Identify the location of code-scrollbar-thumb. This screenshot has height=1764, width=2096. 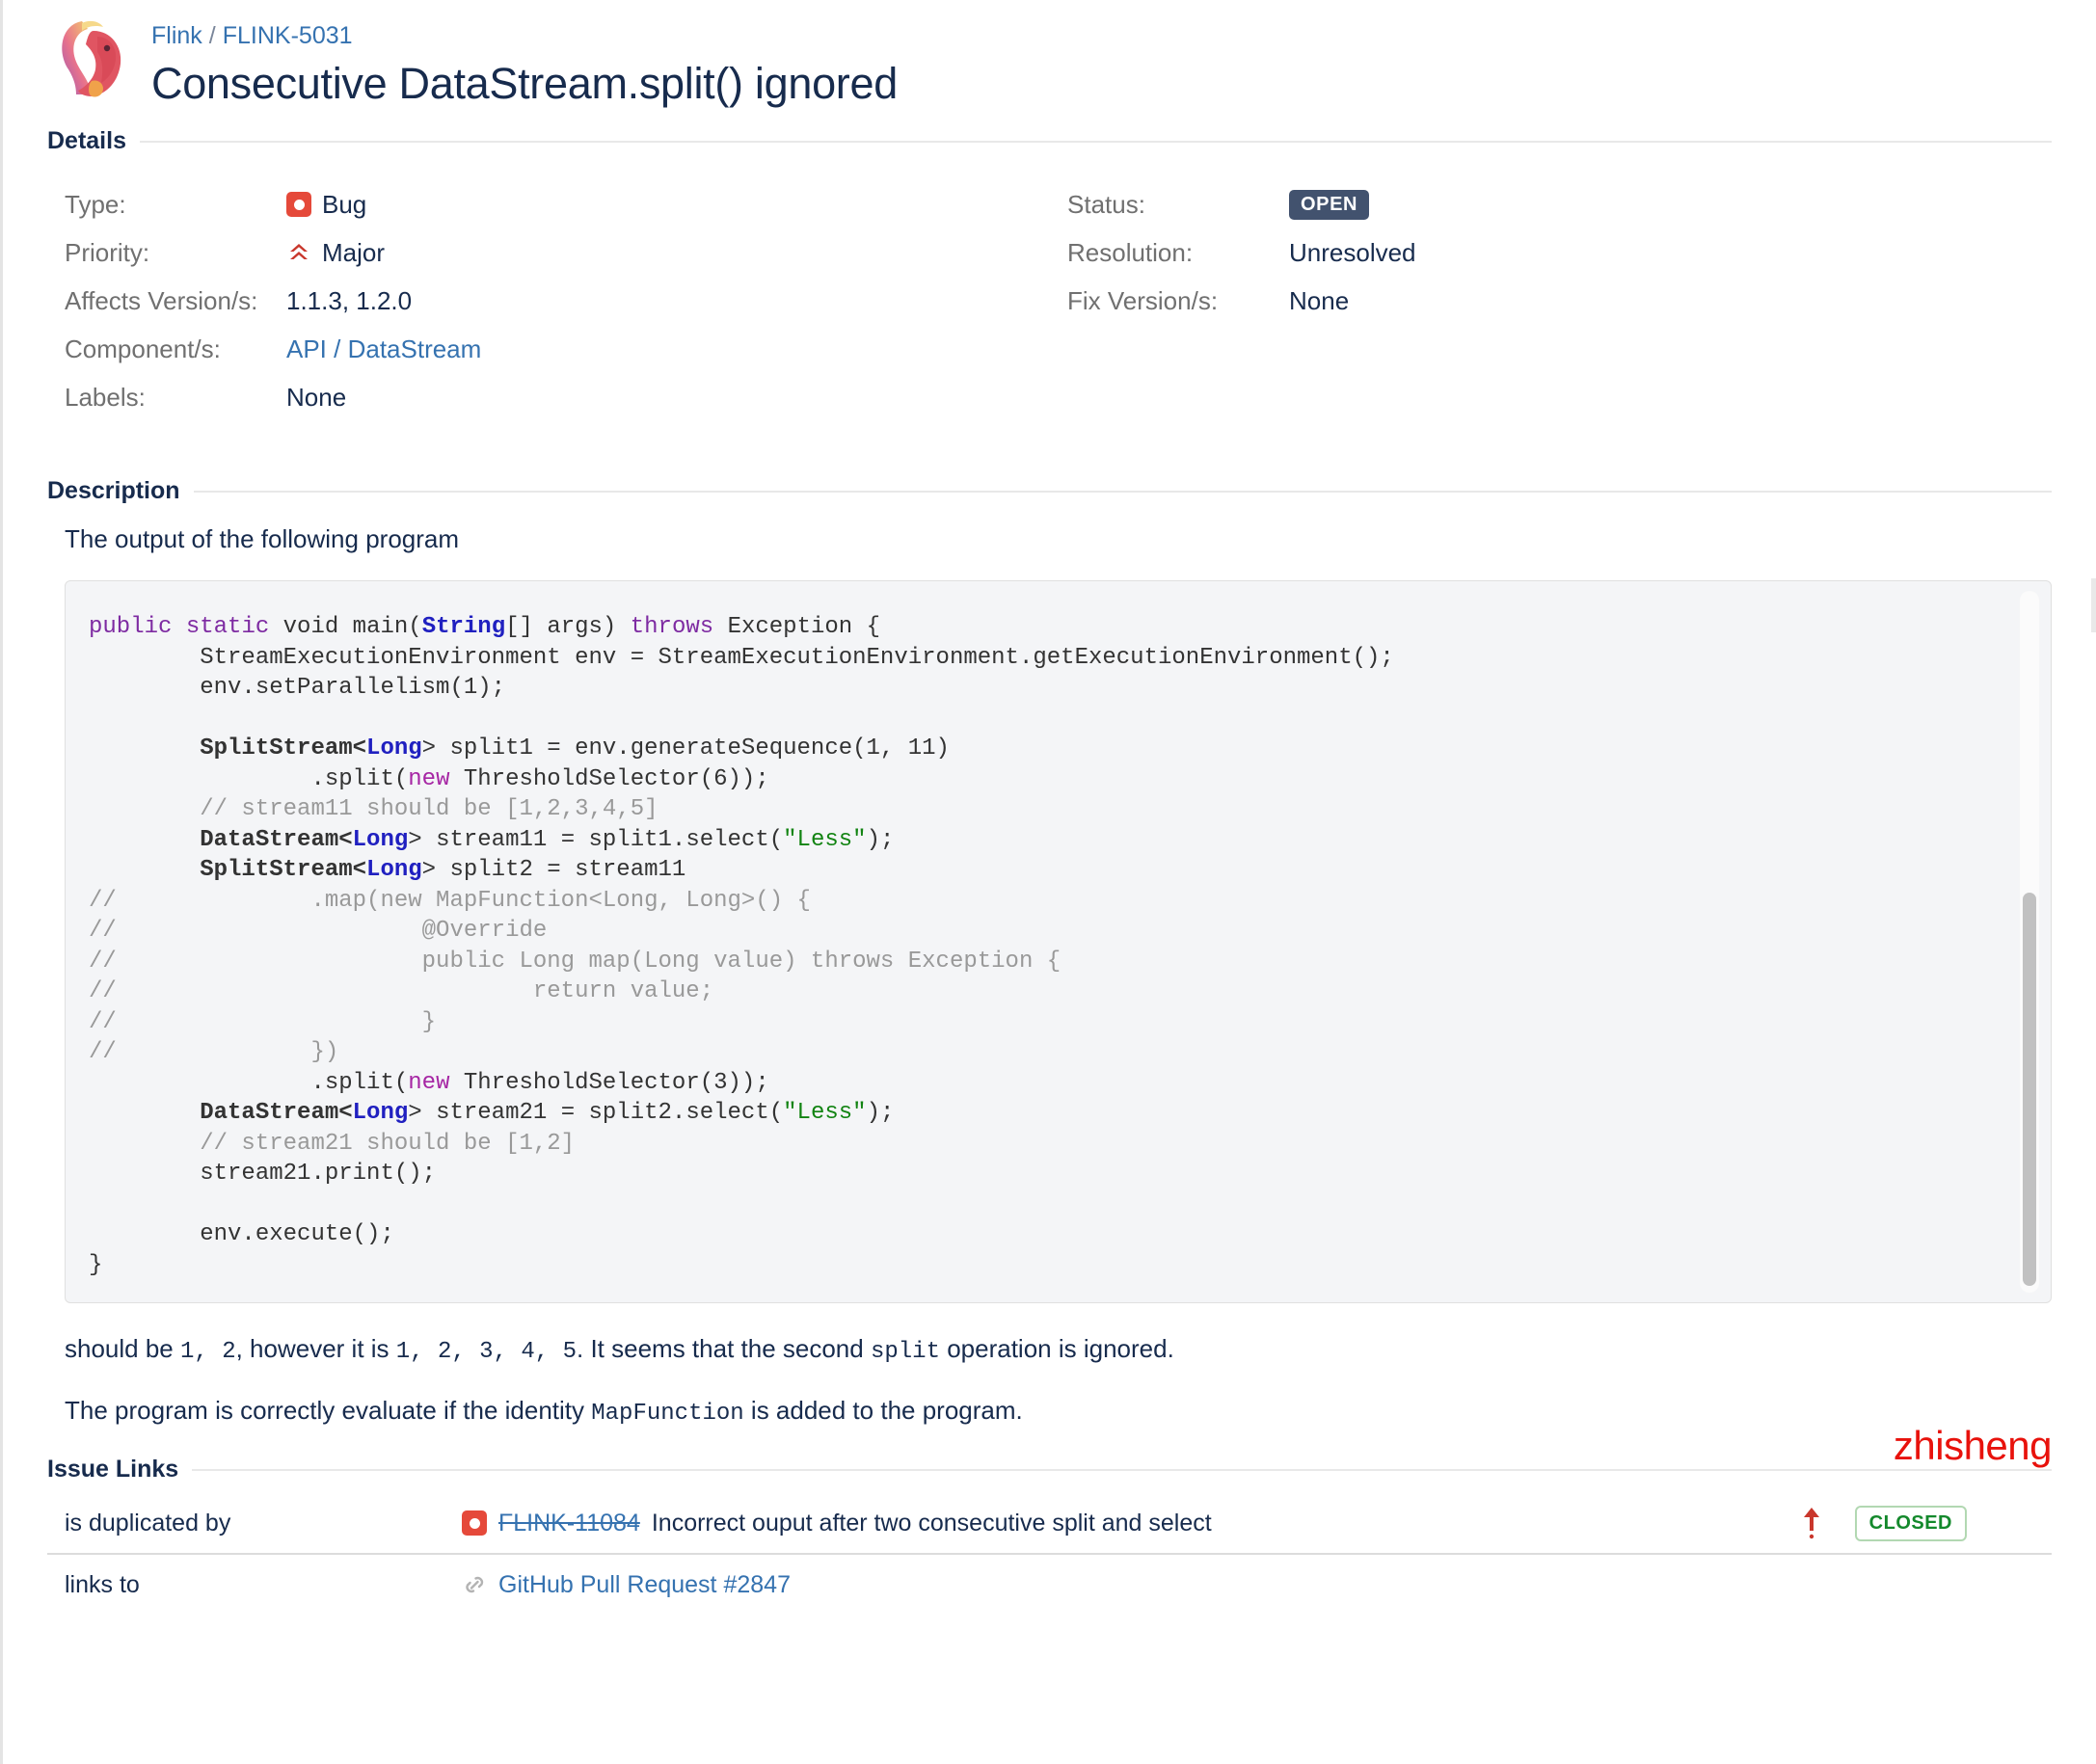
(2029, 1089).